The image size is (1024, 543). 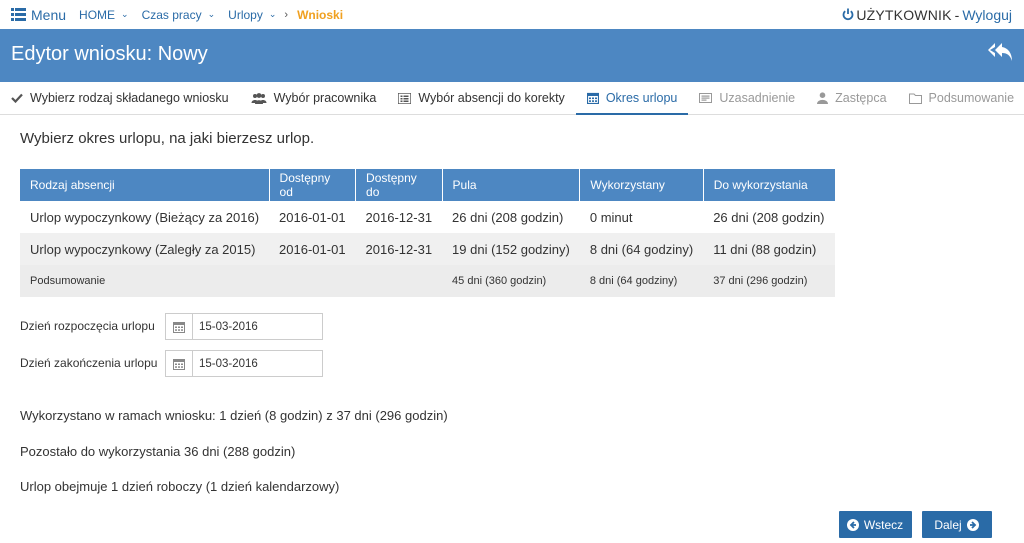 I want to click on column-header: Pula, so click(x=511, y=185).